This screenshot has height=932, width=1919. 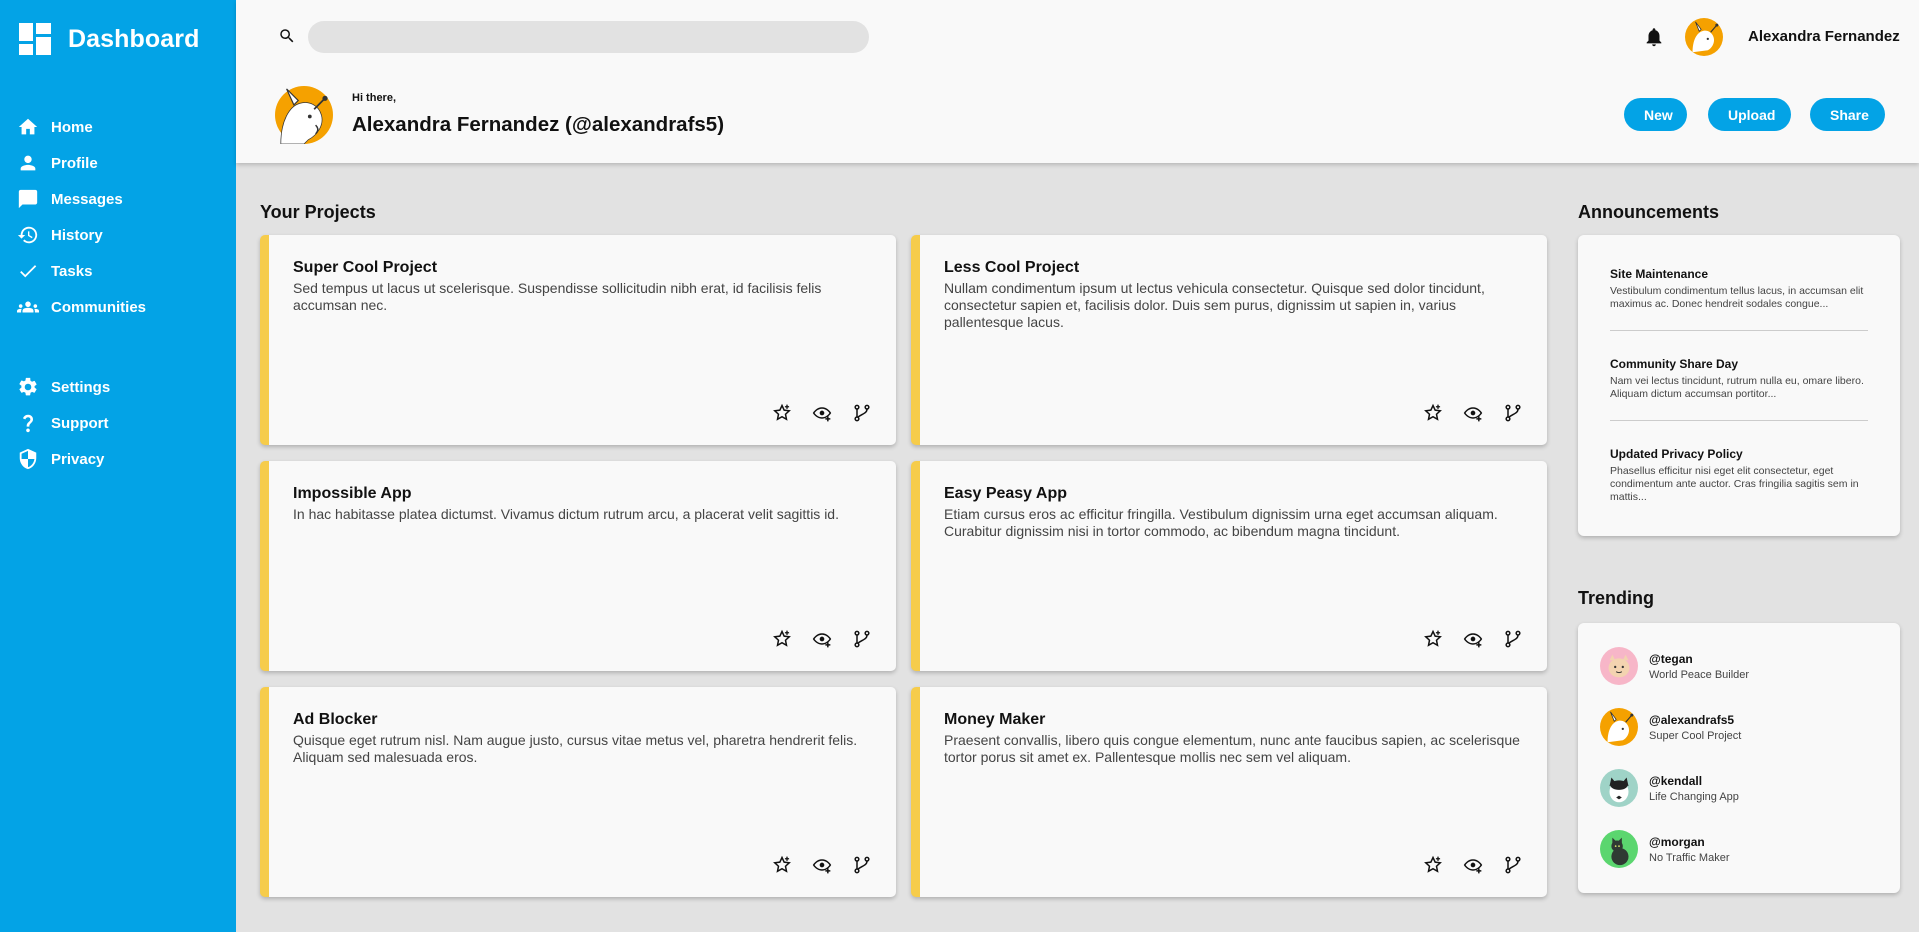 I want to click on project-title: Super Cool Project, so click(x=365, y=267).